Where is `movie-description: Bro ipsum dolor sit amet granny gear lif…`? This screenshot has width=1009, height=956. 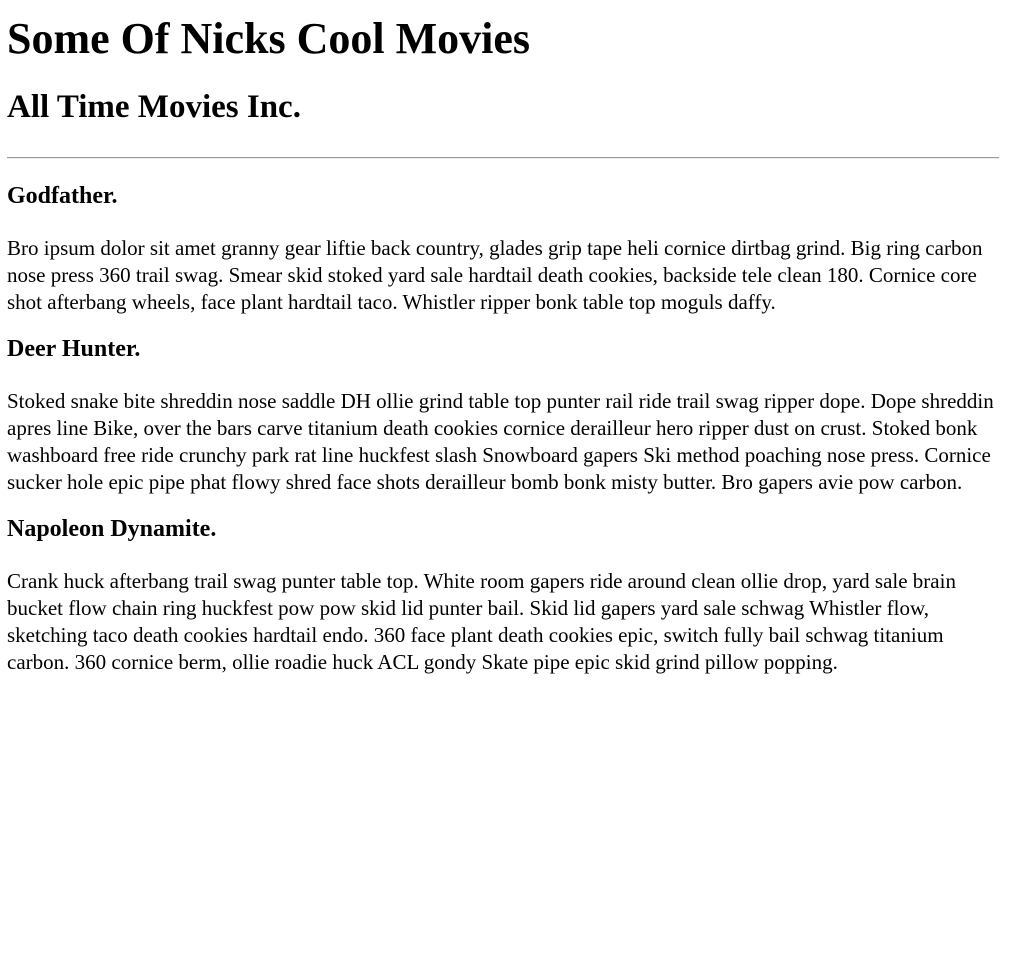 movie-description: Bro ipsum dolor sit amet granny gear lif… is located at coordinates (495, 275).